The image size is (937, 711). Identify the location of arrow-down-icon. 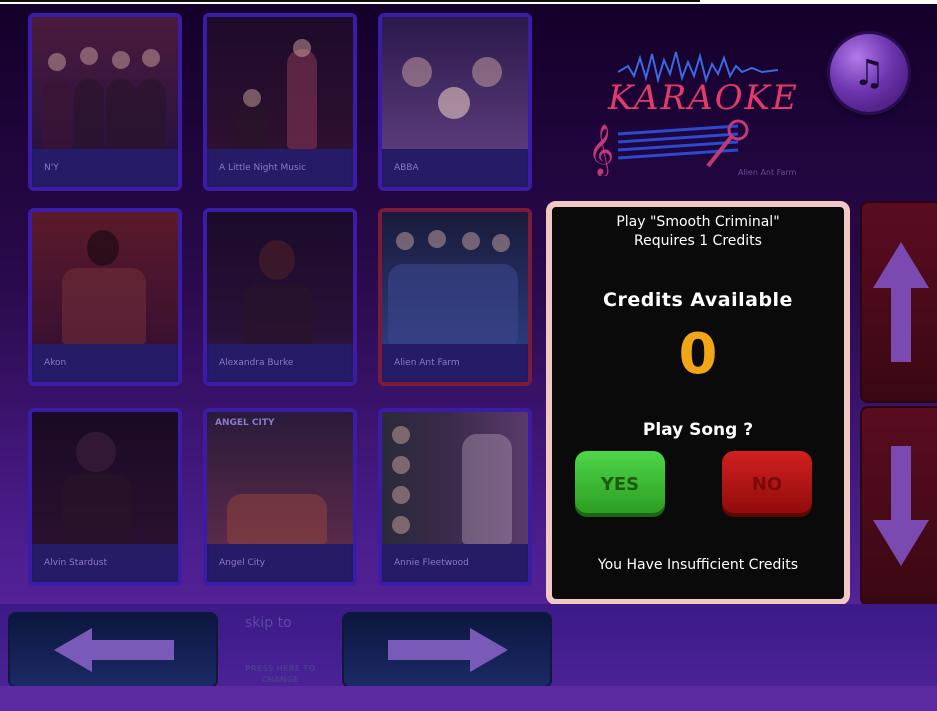
(901, 506).